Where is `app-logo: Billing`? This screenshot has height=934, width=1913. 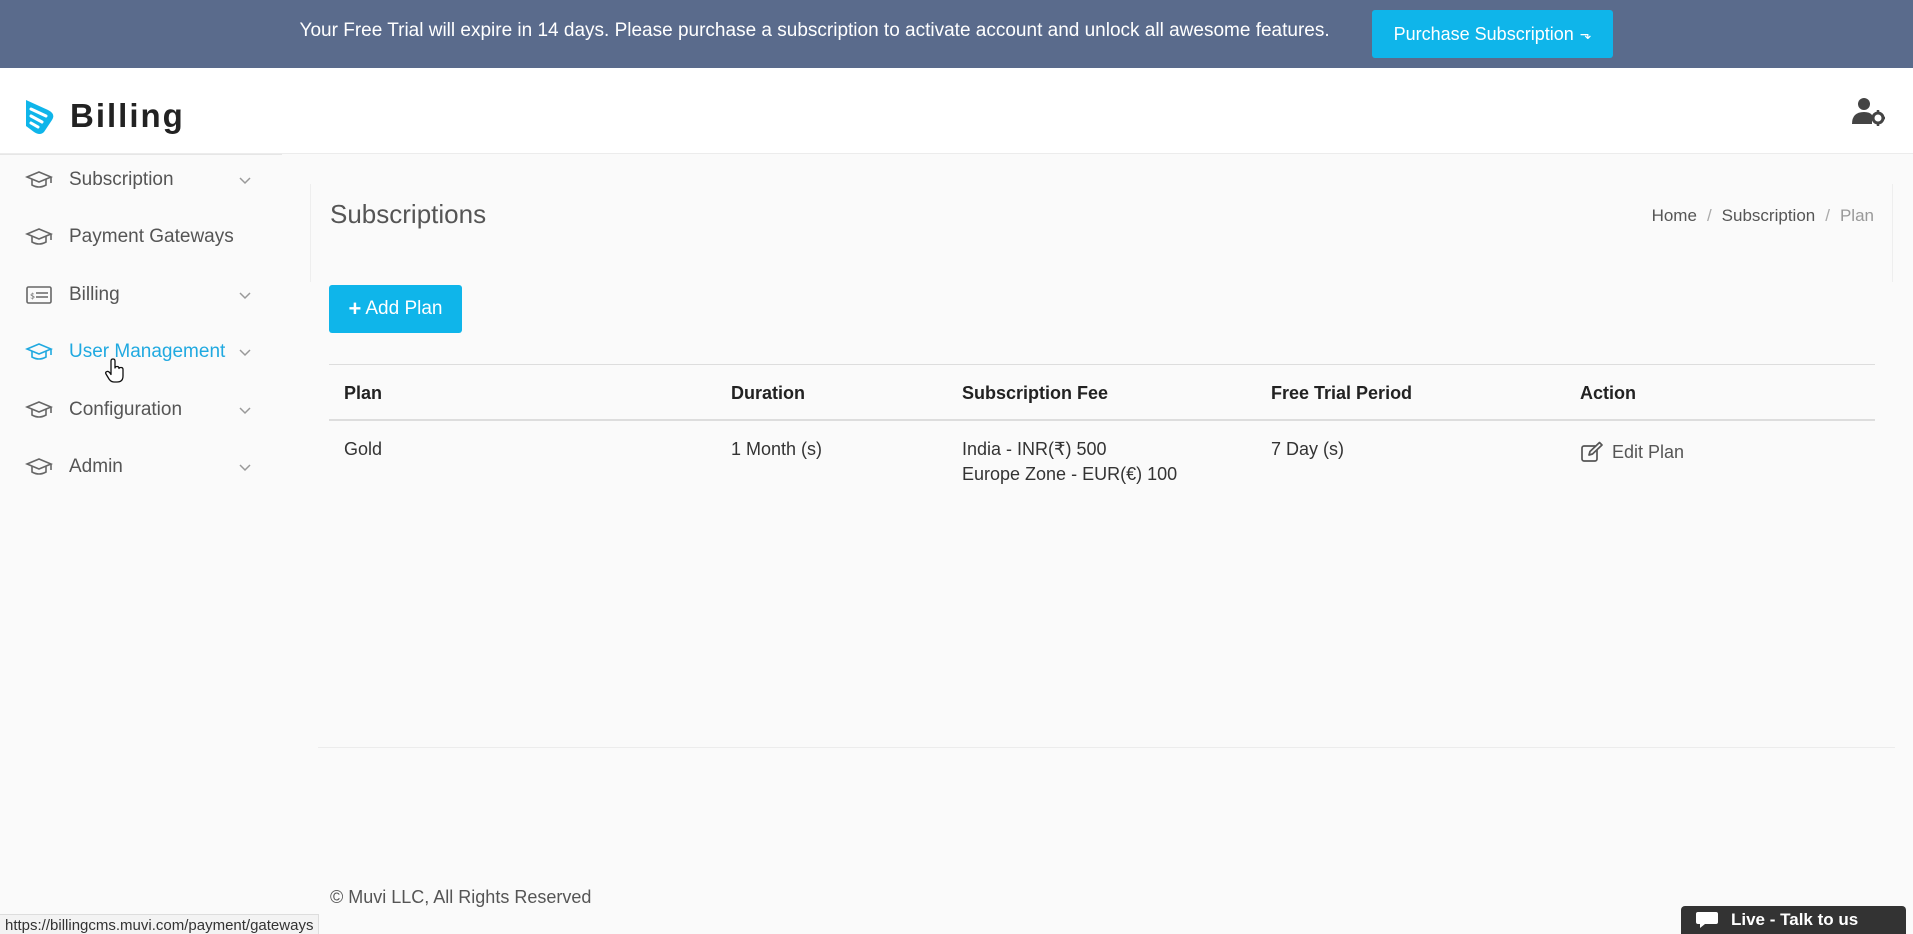
app-logo: Billing is located at coordinates (103, 116).